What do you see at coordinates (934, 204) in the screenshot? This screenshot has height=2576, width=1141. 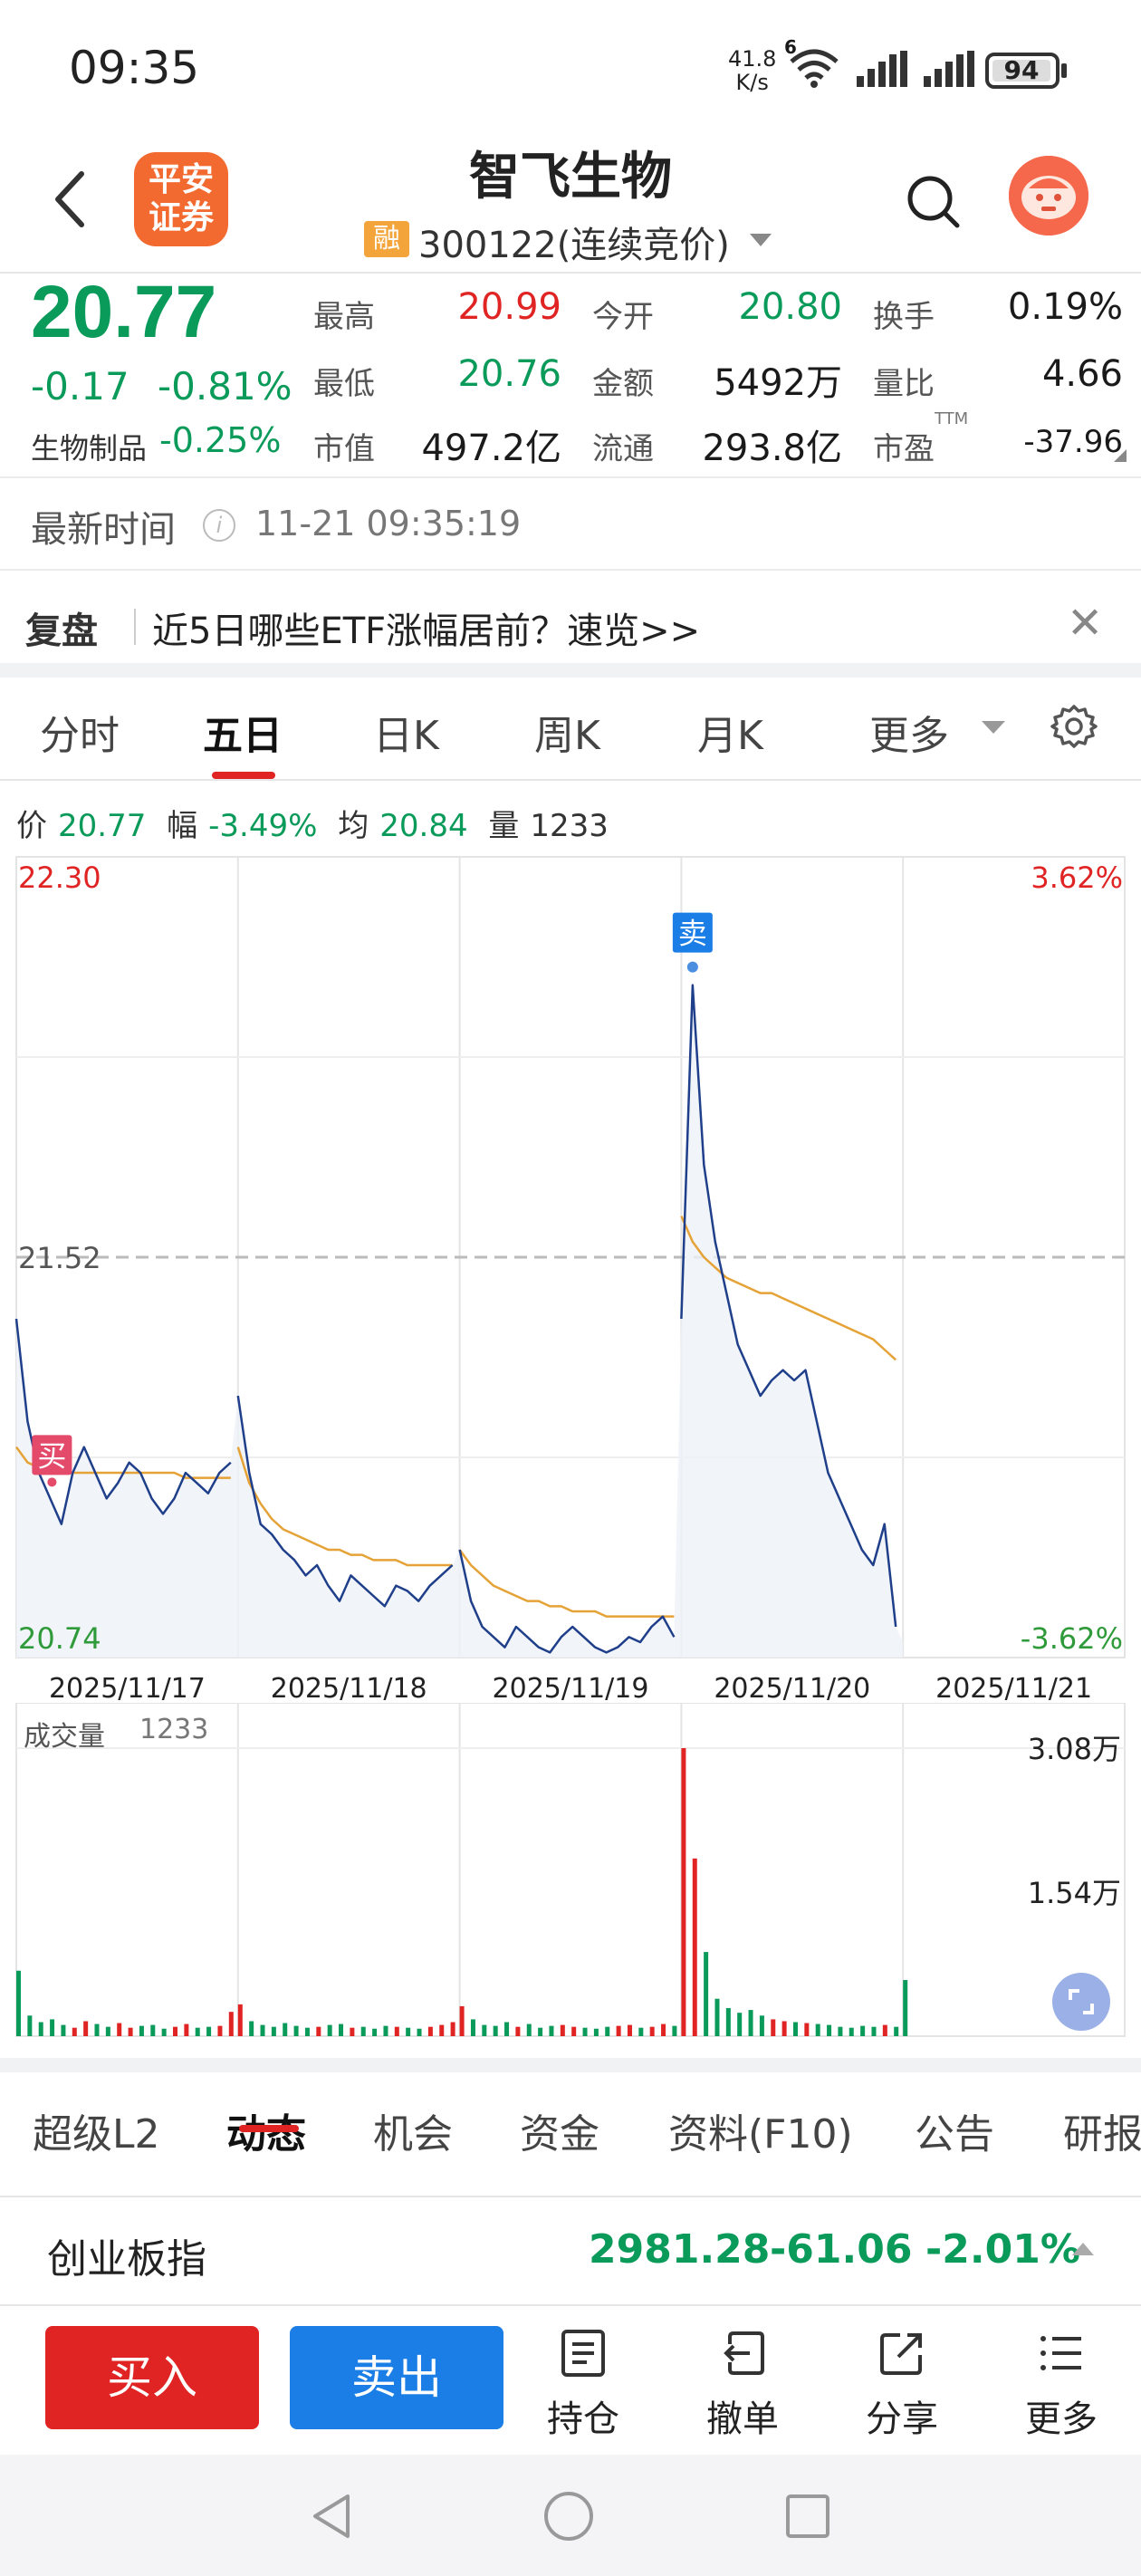 I see `search-icon` at bounding box center [934, 204].